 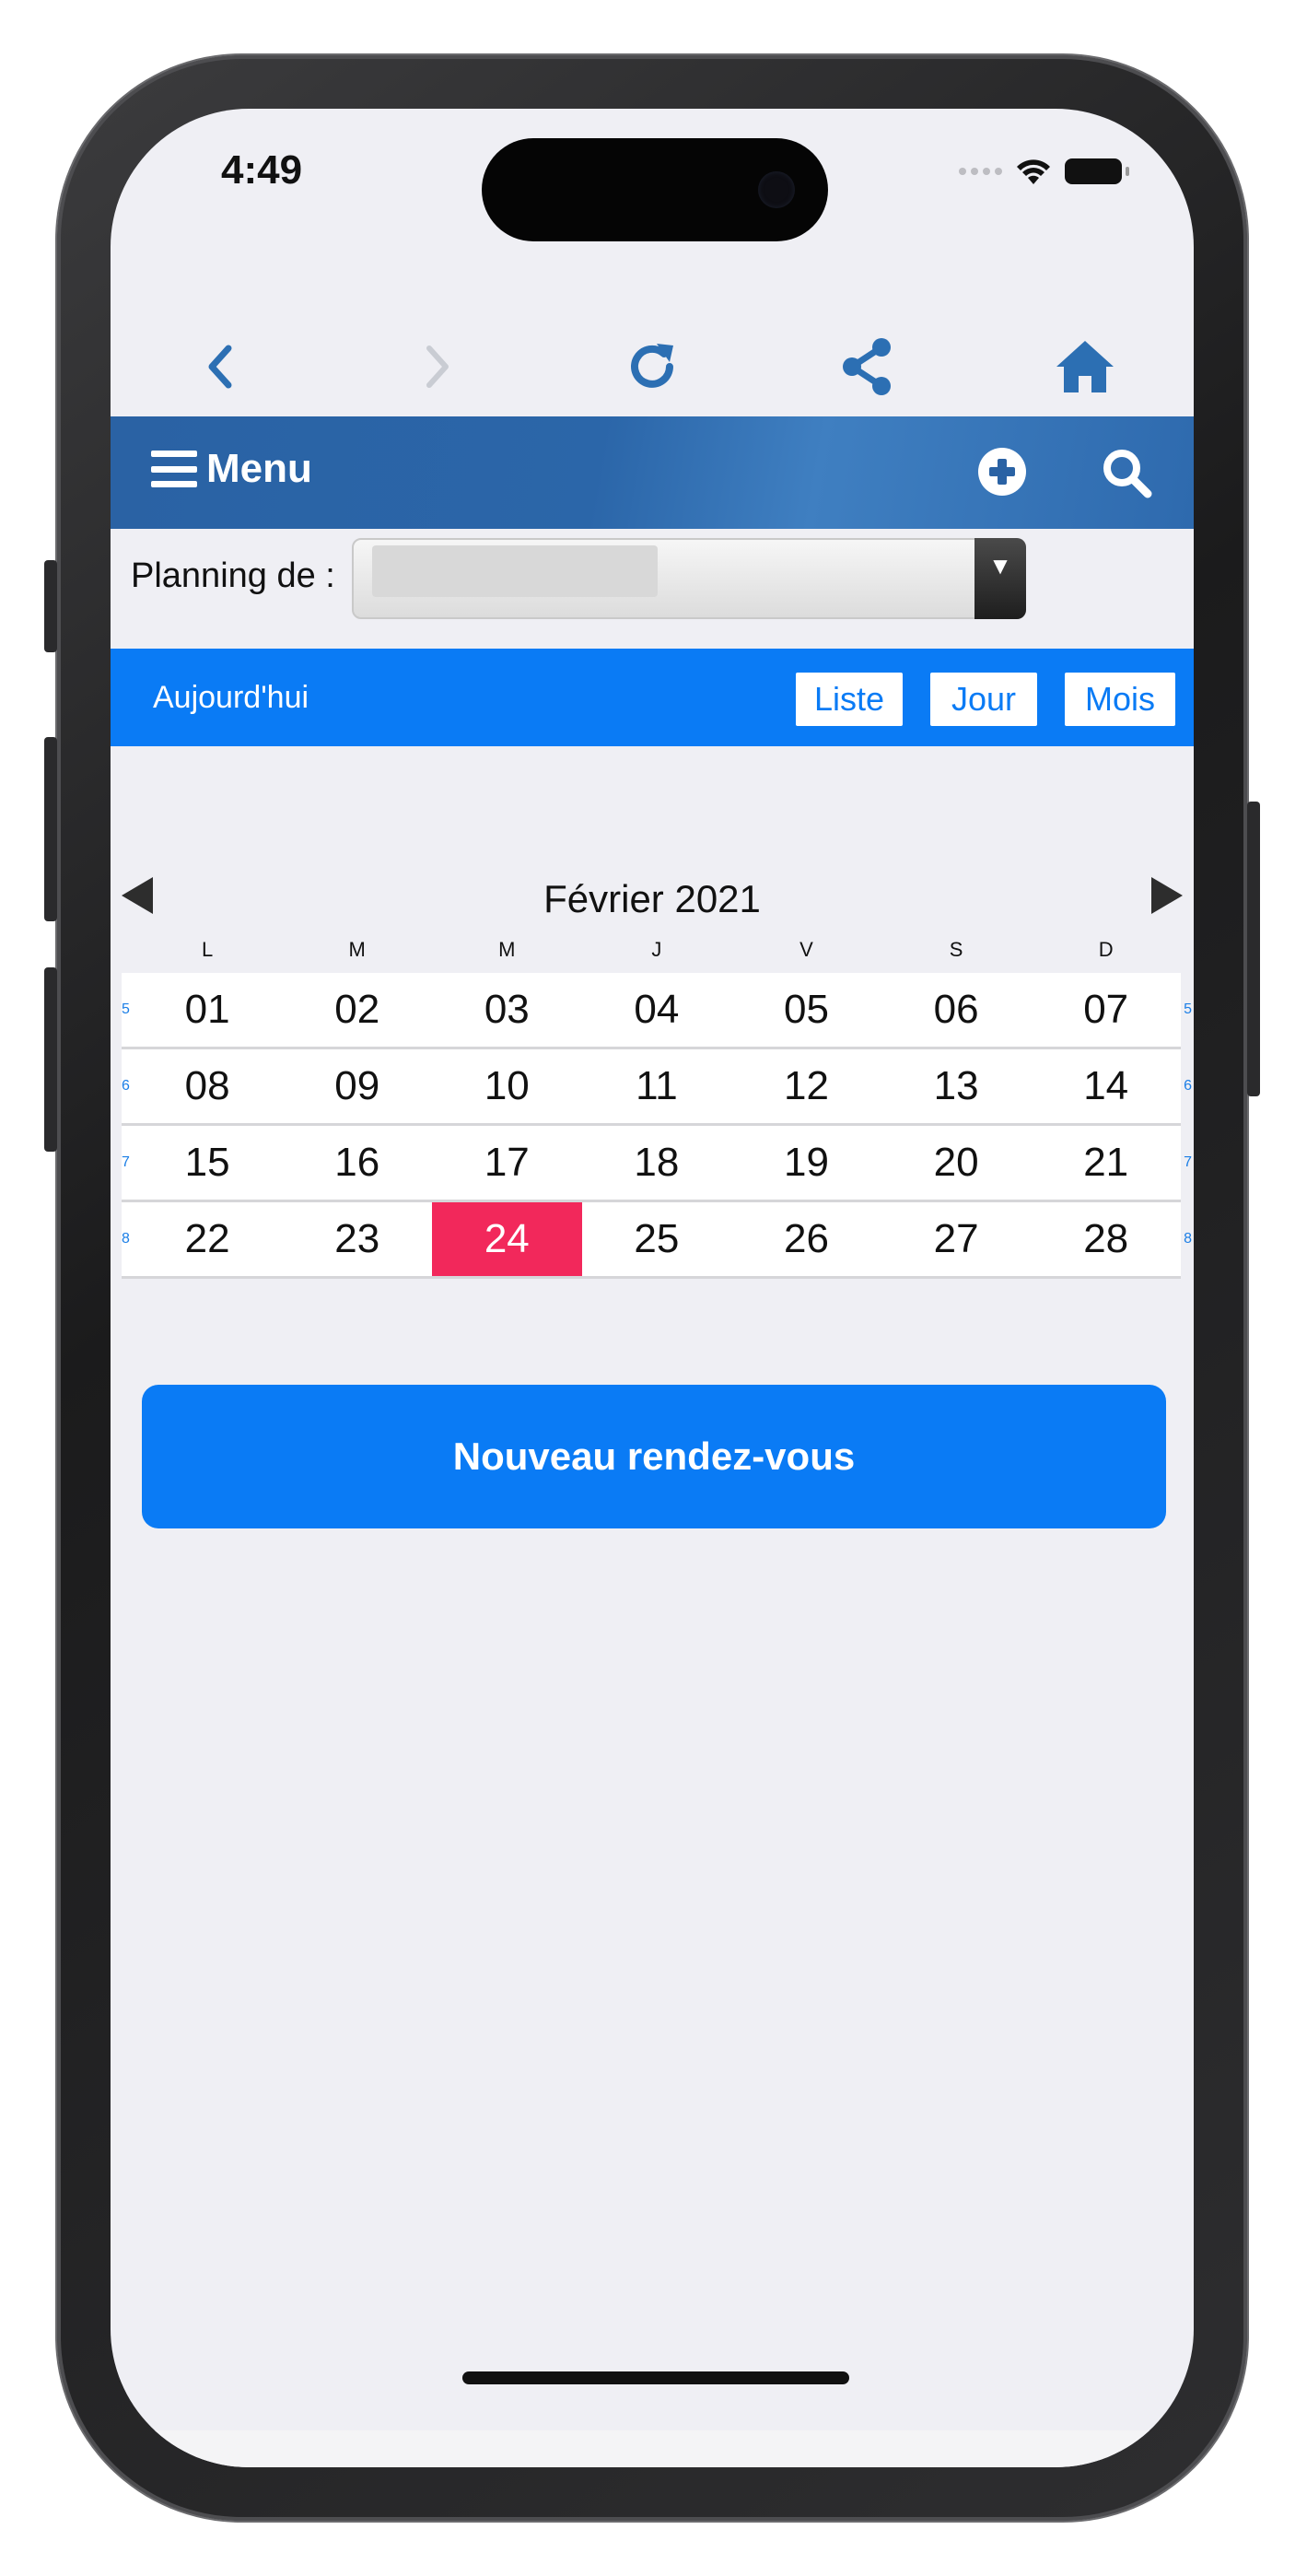 I want to click on hamburger-icon, so click(x=174, y=469).